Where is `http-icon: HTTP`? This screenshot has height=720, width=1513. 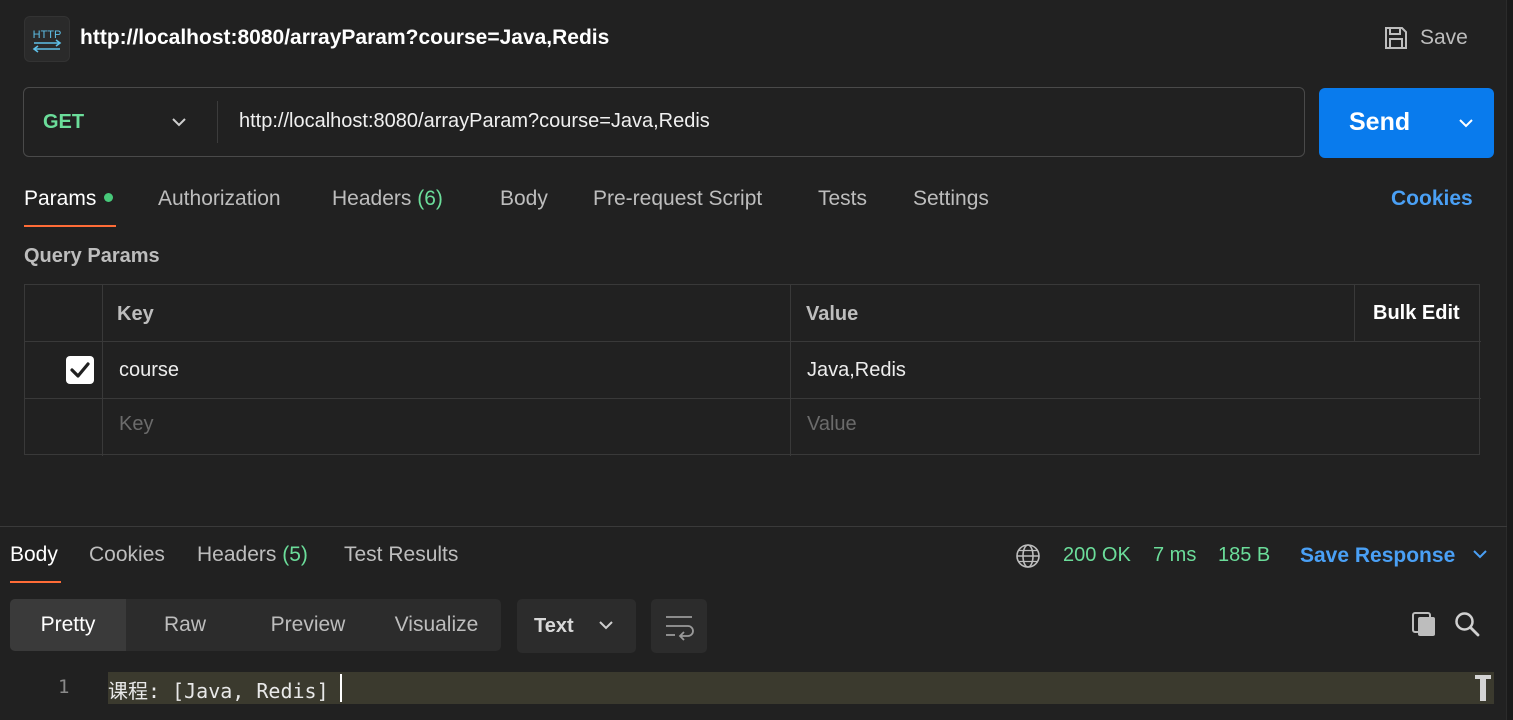
http-icon: HTTP is located at coordinates (47, 39).